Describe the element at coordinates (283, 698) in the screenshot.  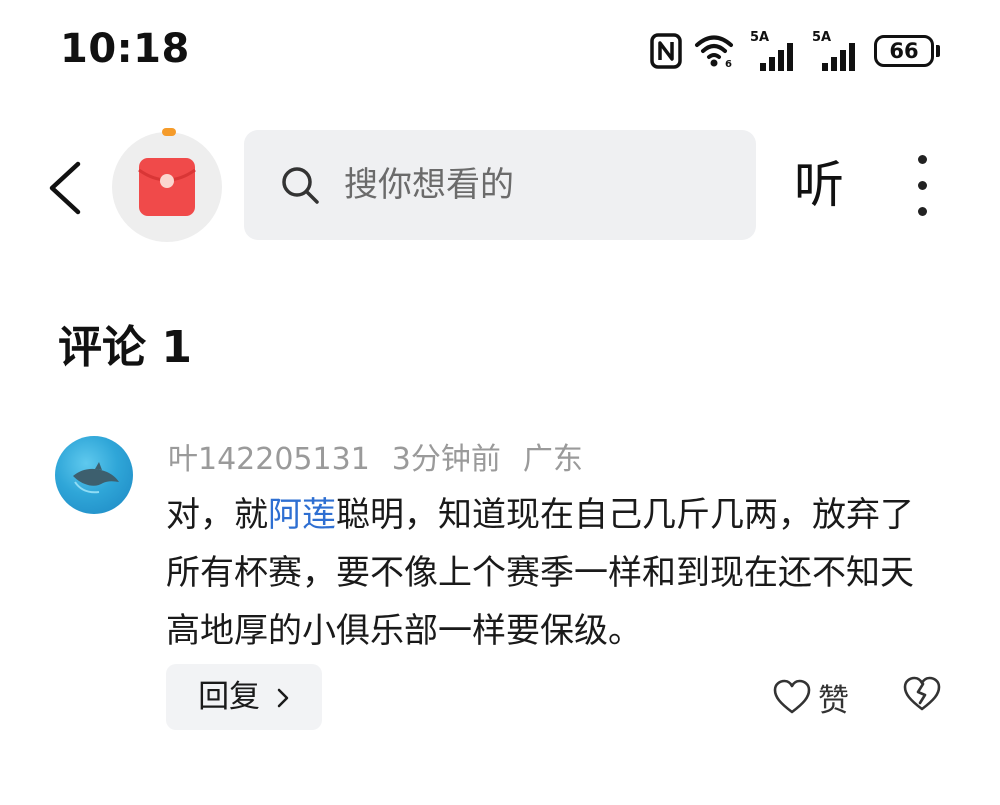
I see `chevron-right-icon` at that location.